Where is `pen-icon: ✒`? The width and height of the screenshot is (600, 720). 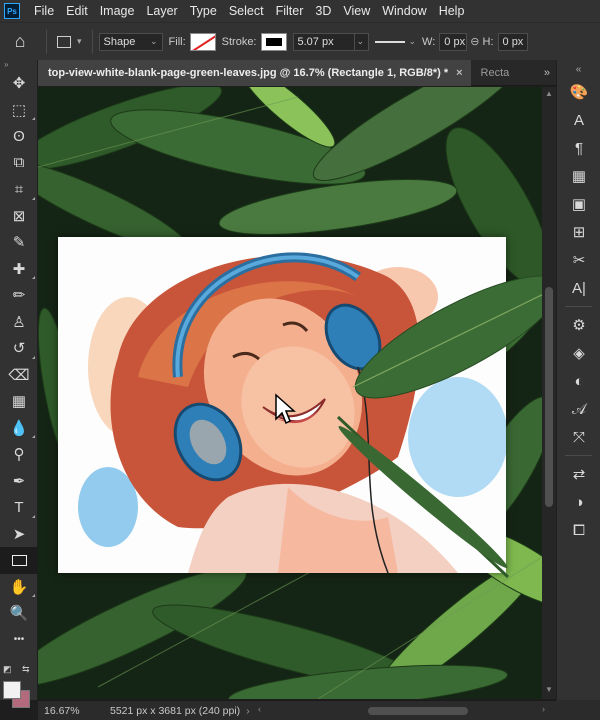 pen-icon: ✒ is located at coordinates (19, 481).